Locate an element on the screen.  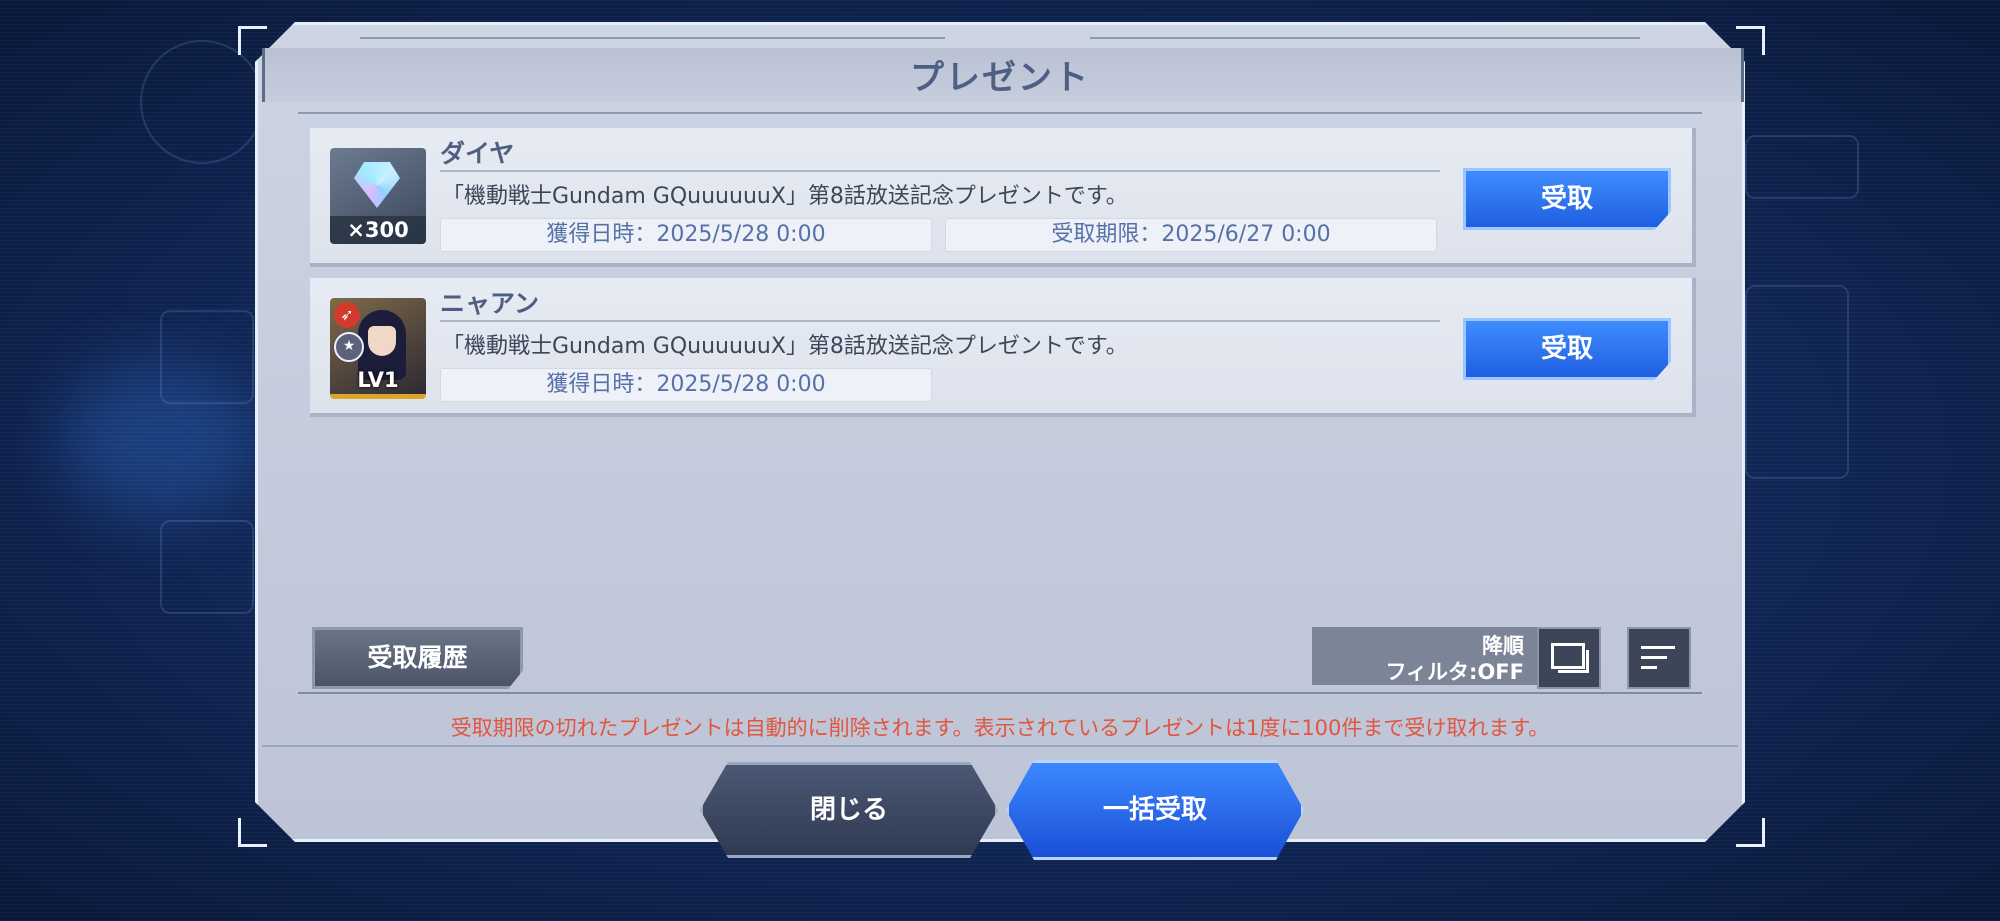
diamond-icon: ×300 is located at coordinates (378, 196).